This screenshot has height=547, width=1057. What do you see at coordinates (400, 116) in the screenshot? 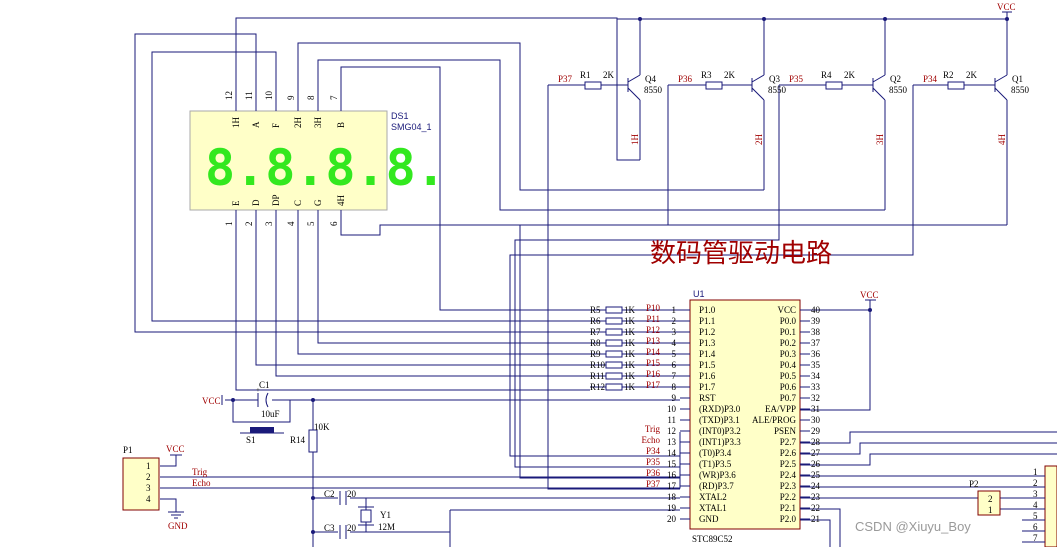
I see `display-ref: DS1` at bounding box center [400, 116].